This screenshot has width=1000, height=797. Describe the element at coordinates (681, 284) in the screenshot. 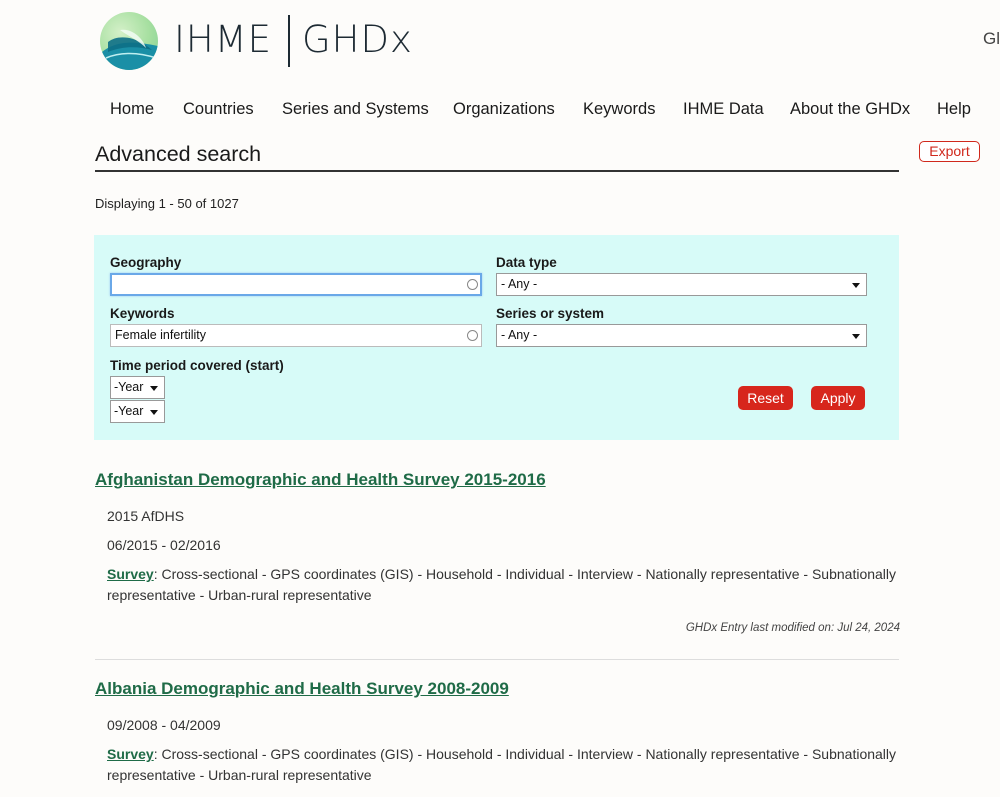

I see `data-type-select: - Any -` at that location.